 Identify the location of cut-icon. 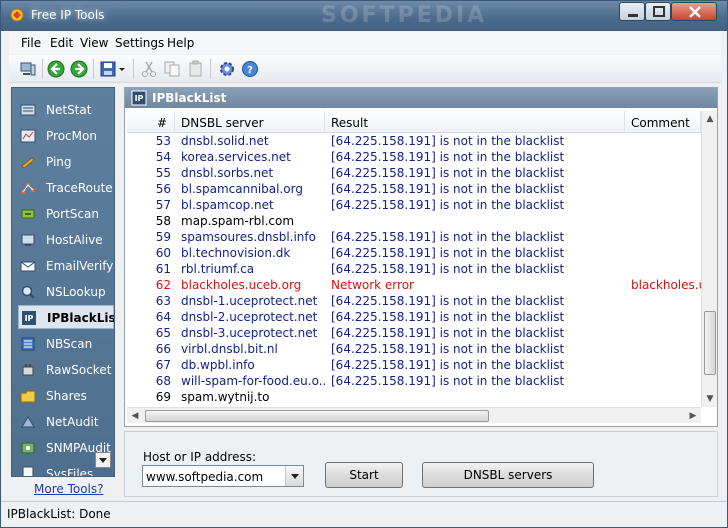
(149, 69).